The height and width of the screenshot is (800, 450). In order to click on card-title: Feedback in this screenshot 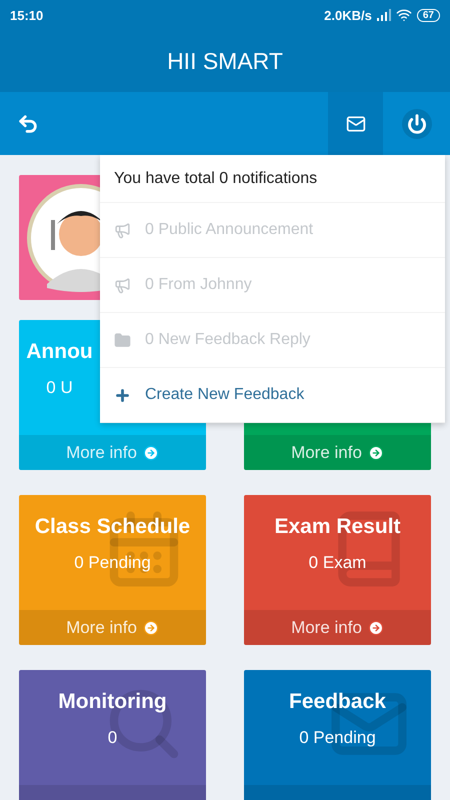, I will do `click(337, 702)`.